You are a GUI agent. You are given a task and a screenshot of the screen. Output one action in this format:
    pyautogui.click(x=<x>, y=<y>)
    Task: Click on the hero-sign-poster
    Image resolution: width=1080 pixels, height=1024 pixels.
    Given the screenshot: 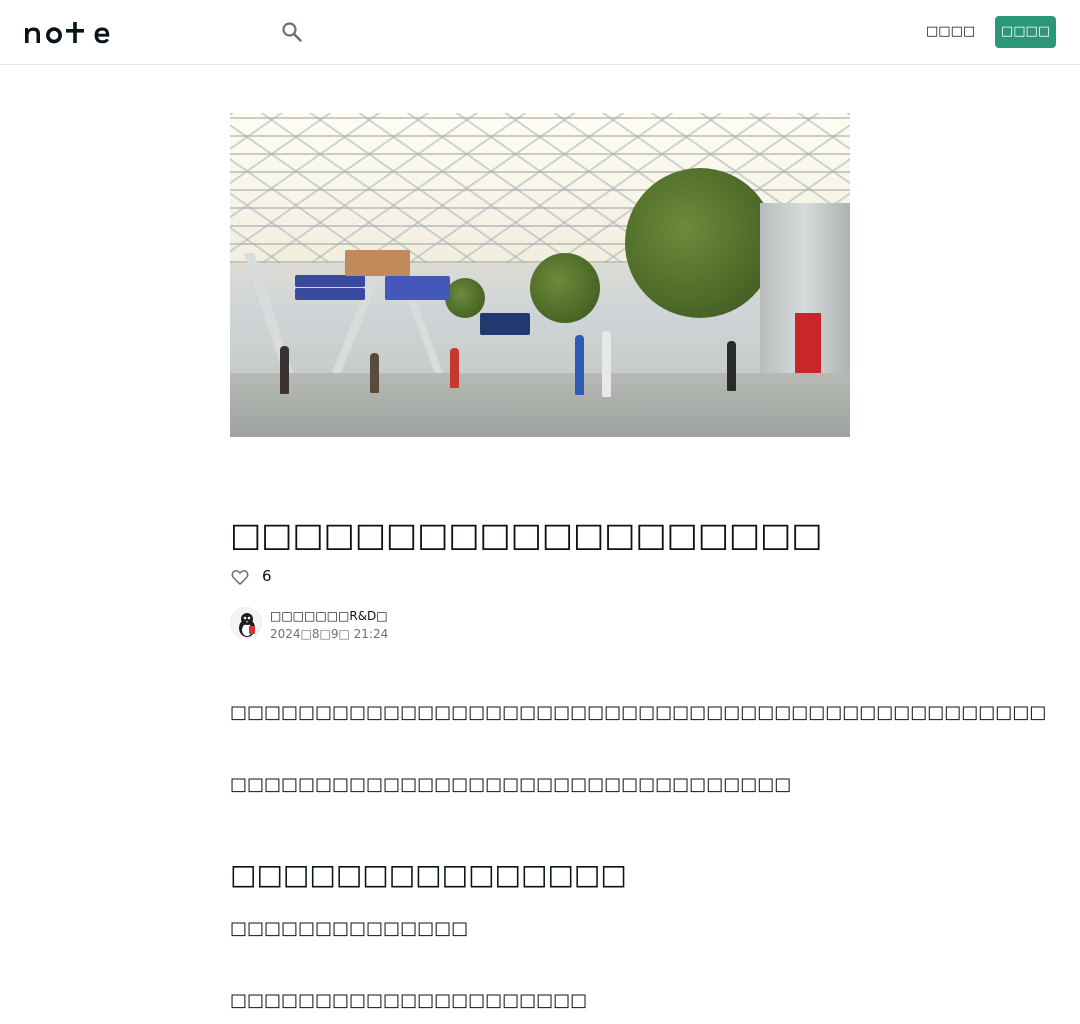 What is the action you would take?
    pyautogui.click(x=377, y=263)
    